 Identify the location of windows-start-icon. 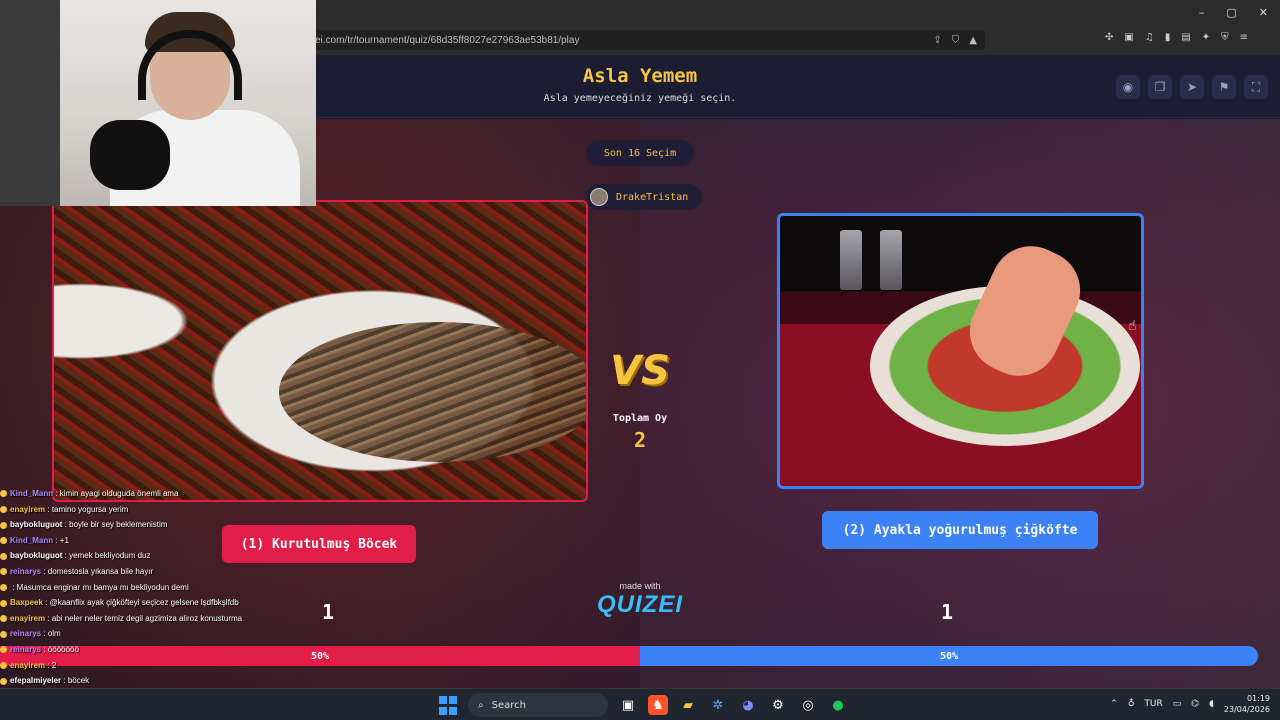
(448, 705).